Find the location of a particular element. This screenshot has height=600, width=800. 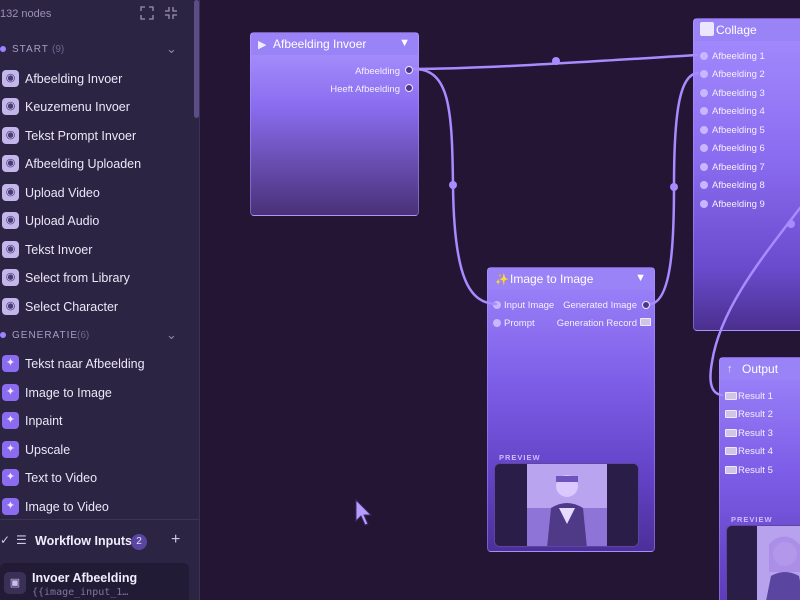

workflow-inputs-header: ✓ ☰ Workflow Inputs 2 + is located at coordinates (96, 542).